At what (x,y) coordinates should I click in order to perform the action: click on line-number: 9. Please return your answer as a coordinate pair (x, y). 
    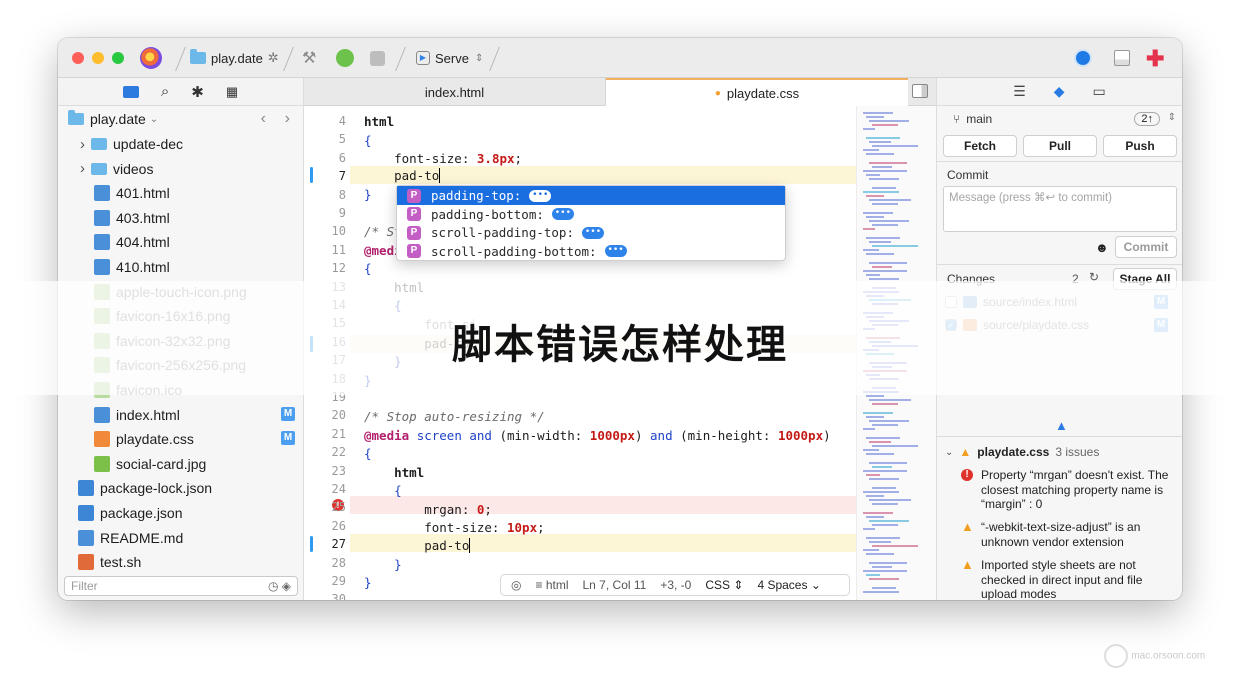
    Looking at the image, I should click on (342, 213).